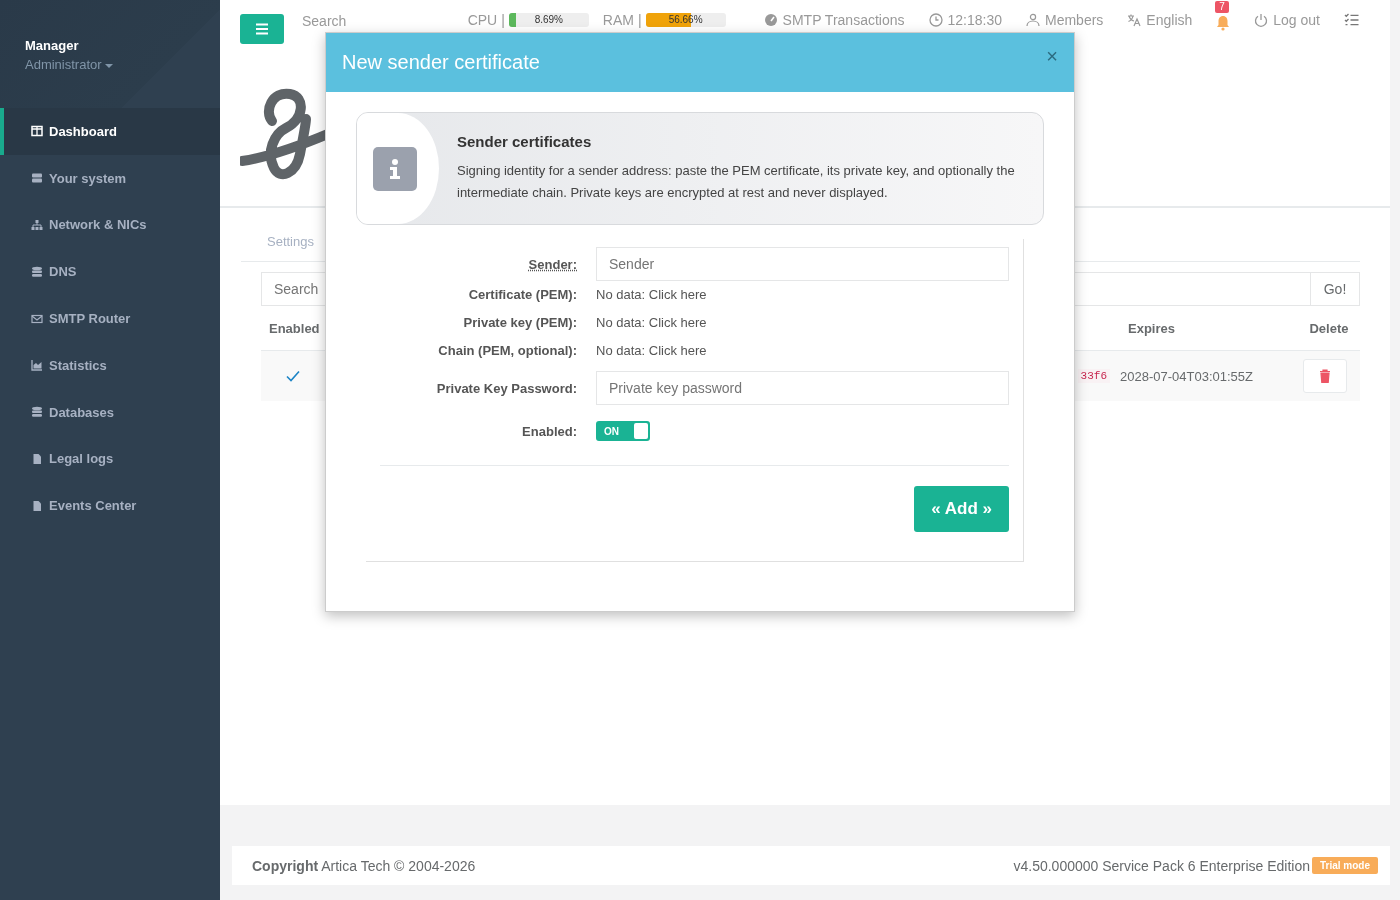  Describe the element at coordinates (1065, 20) in the screenshot. I see `topbar-link: Members` at that location.